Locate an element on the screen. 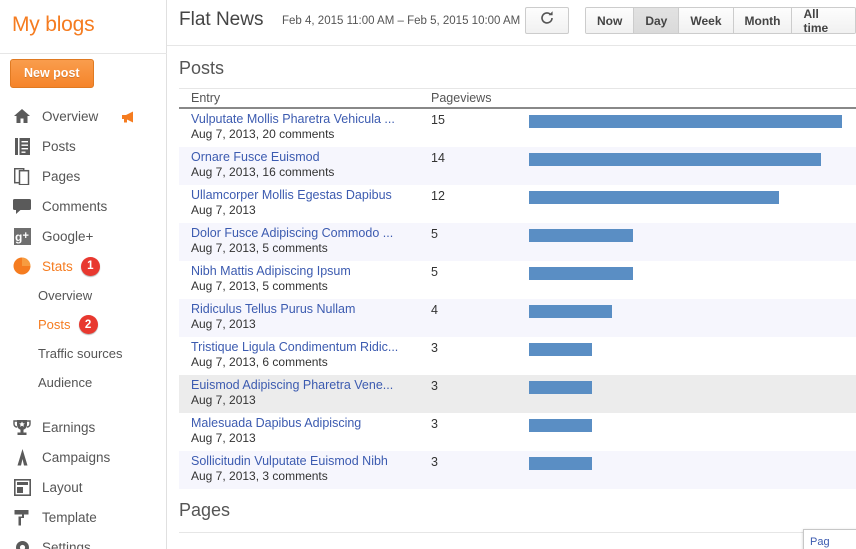 This screenshot has height=549, width=856. posts-section-title: Posts is located at coordinates (202, 68).